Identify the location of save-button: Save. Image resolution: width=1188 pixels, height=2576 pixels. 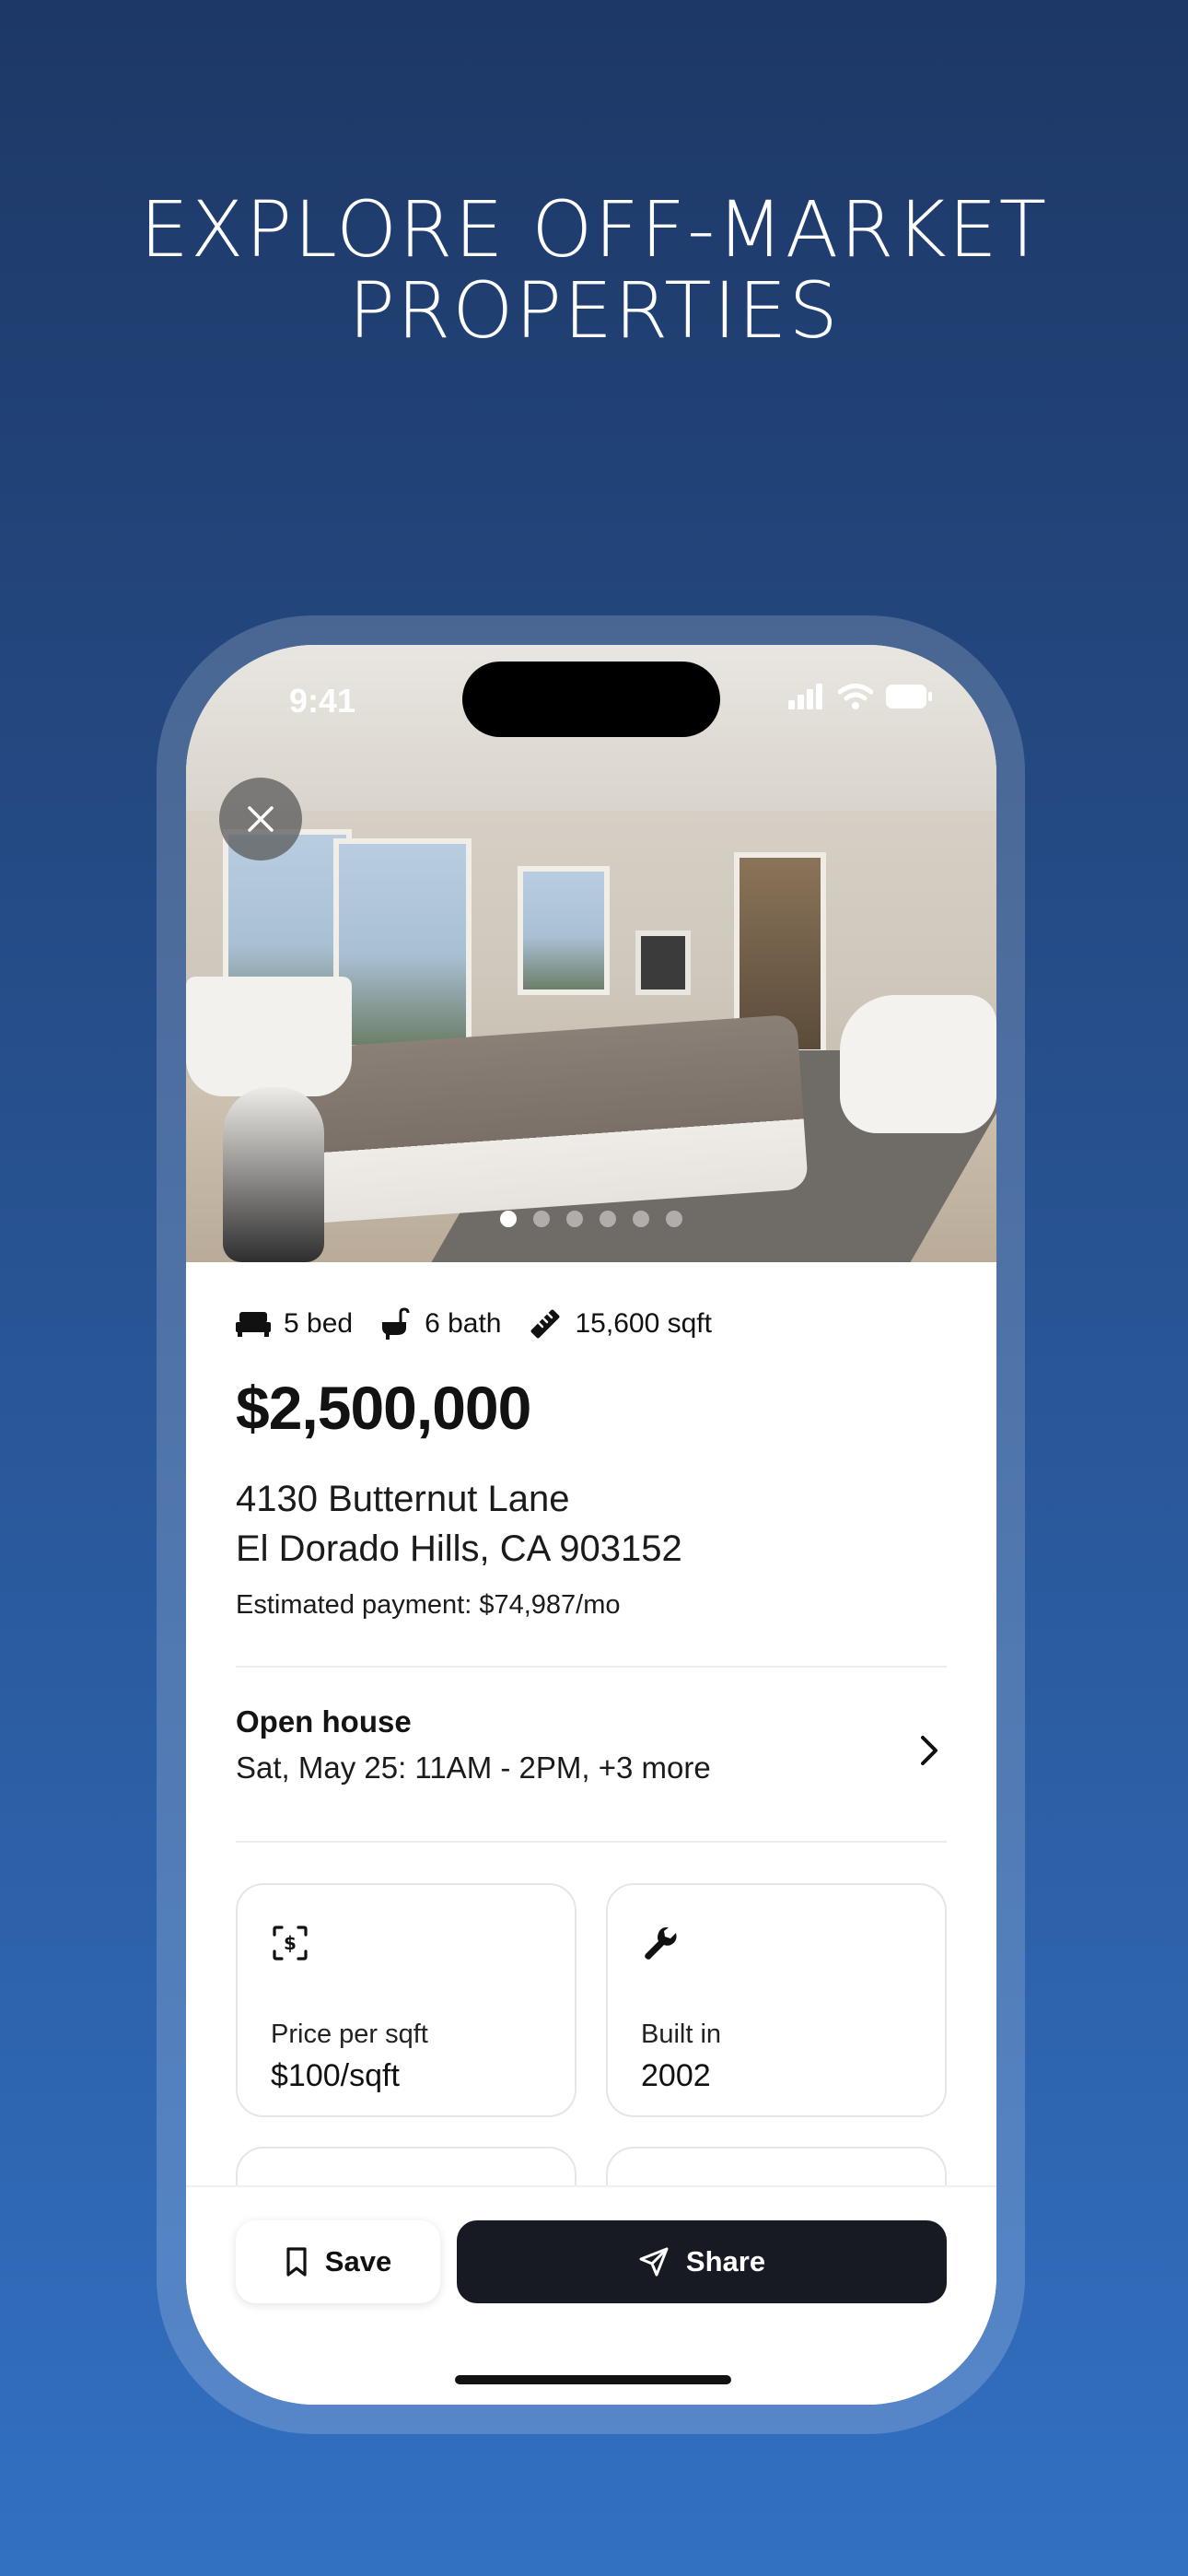
(338, 2261).